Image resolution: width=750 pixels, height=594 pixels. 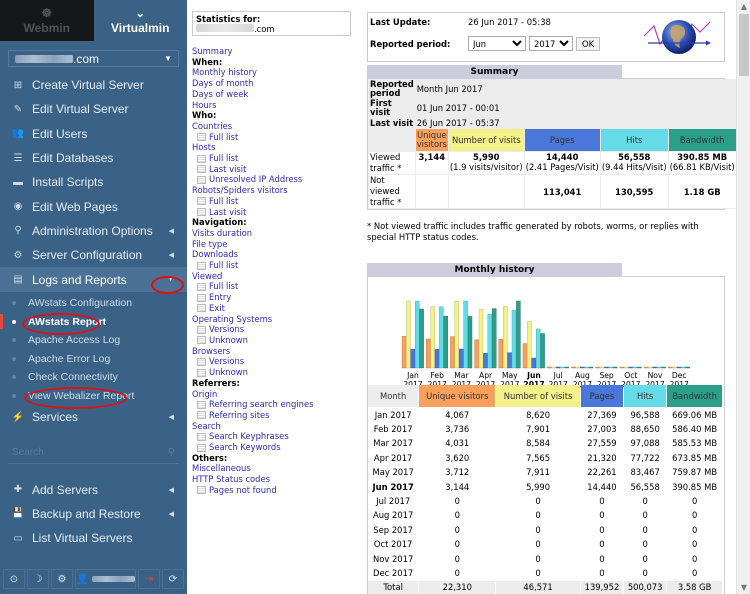 I want to click on link-robots-spiders-visitors: Robots/Spiders visitors, so click(x=277, y=190).